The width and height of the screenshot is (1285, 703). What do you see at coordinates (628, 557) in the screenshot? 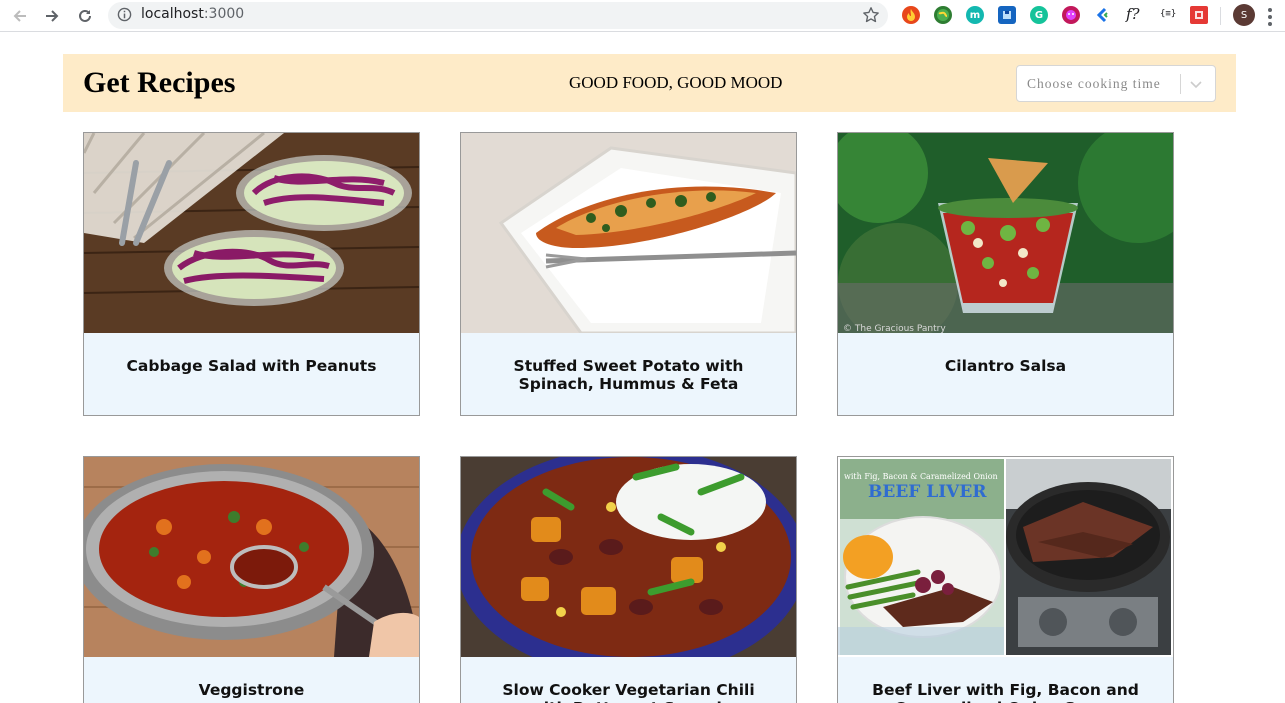
I see `recipe-image-vegetarian-chili` at bounding box center [628, 557].